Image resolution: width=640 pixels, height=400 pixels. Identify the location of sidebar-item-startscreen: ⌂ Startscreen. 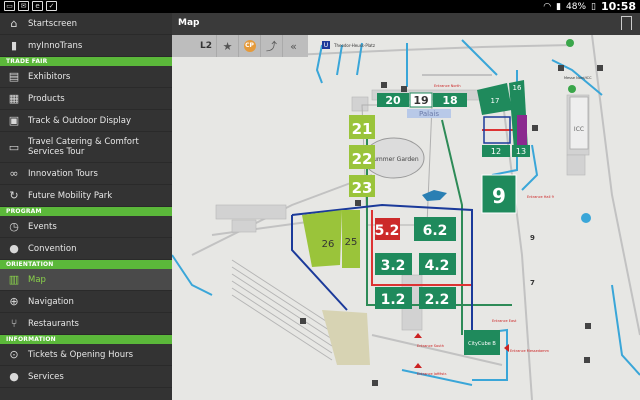
(86, 24).